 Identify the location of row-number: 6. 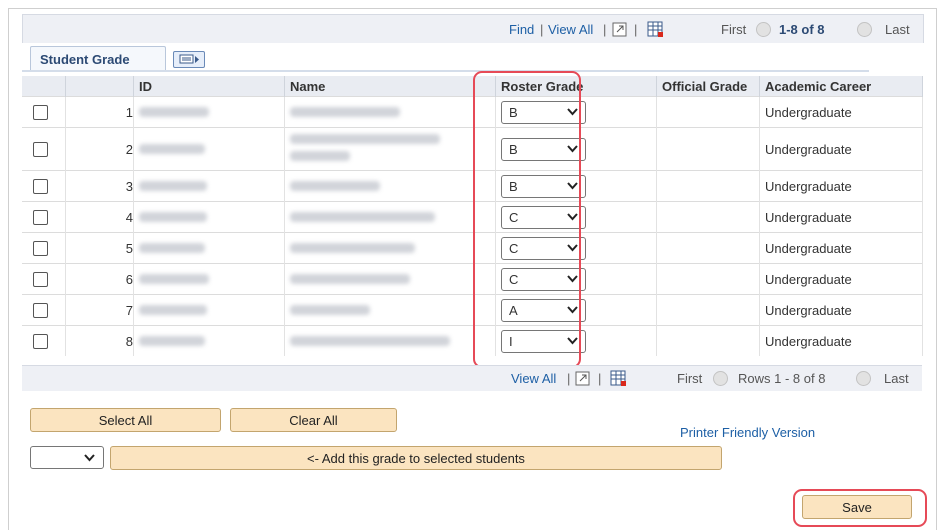
(99, 279).